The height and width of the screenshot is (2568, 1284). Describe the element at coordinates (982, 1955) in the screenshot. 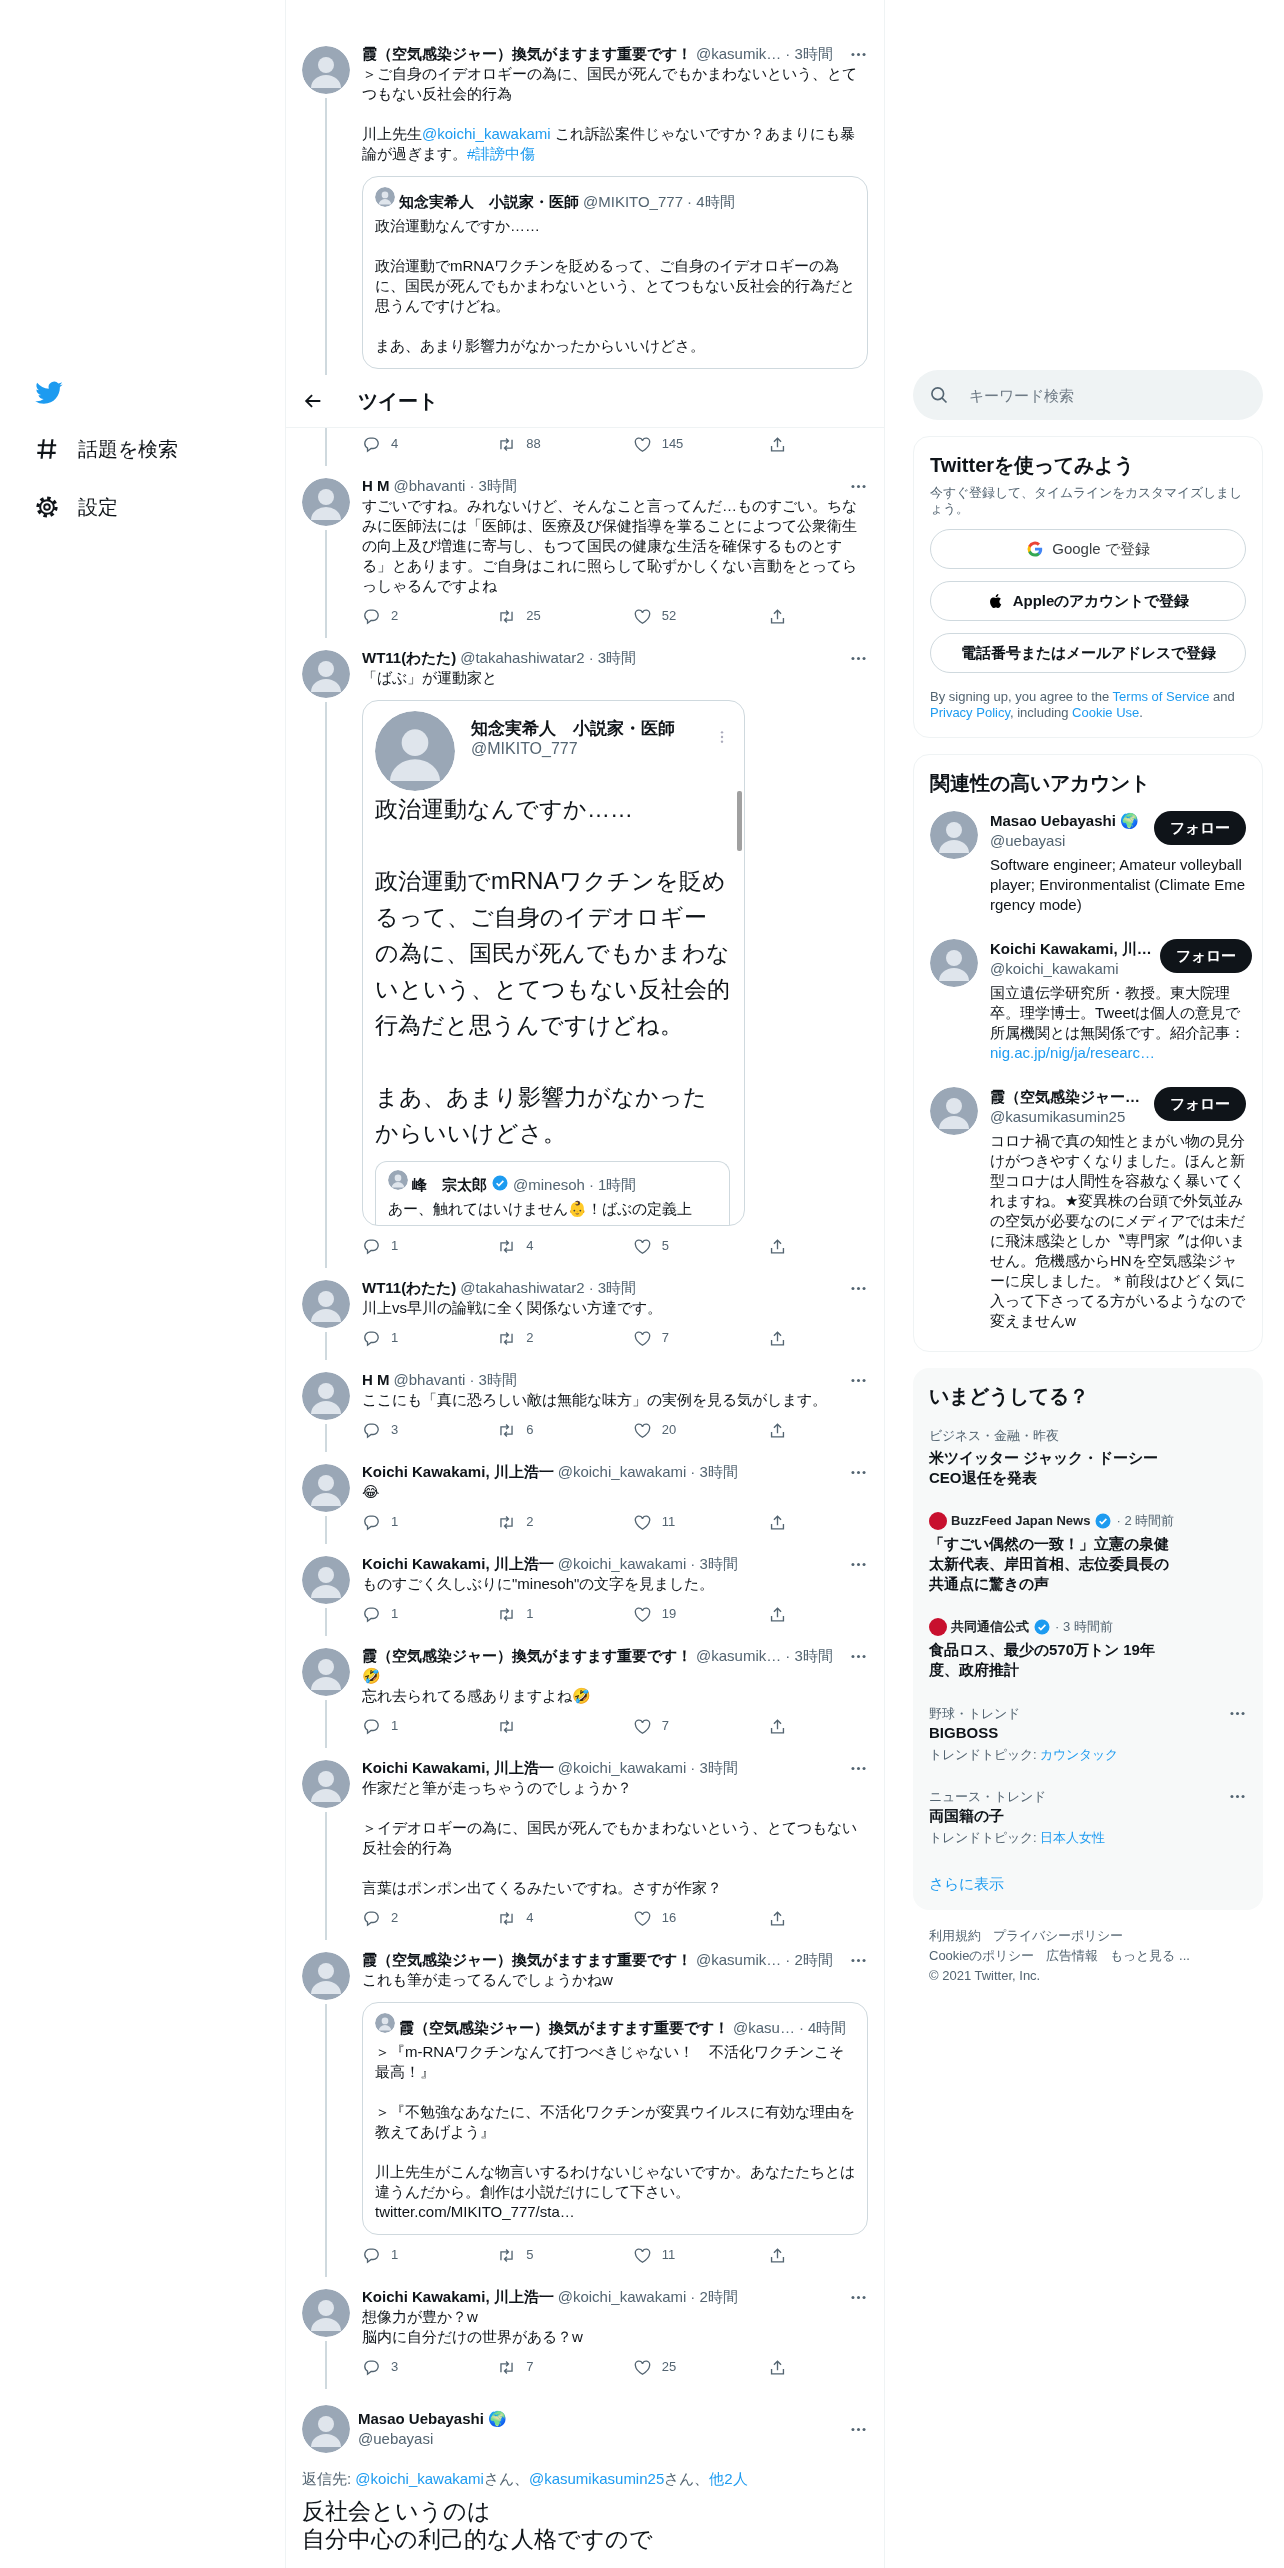

I see `footer-link: Cookieのポリシー` at that location.